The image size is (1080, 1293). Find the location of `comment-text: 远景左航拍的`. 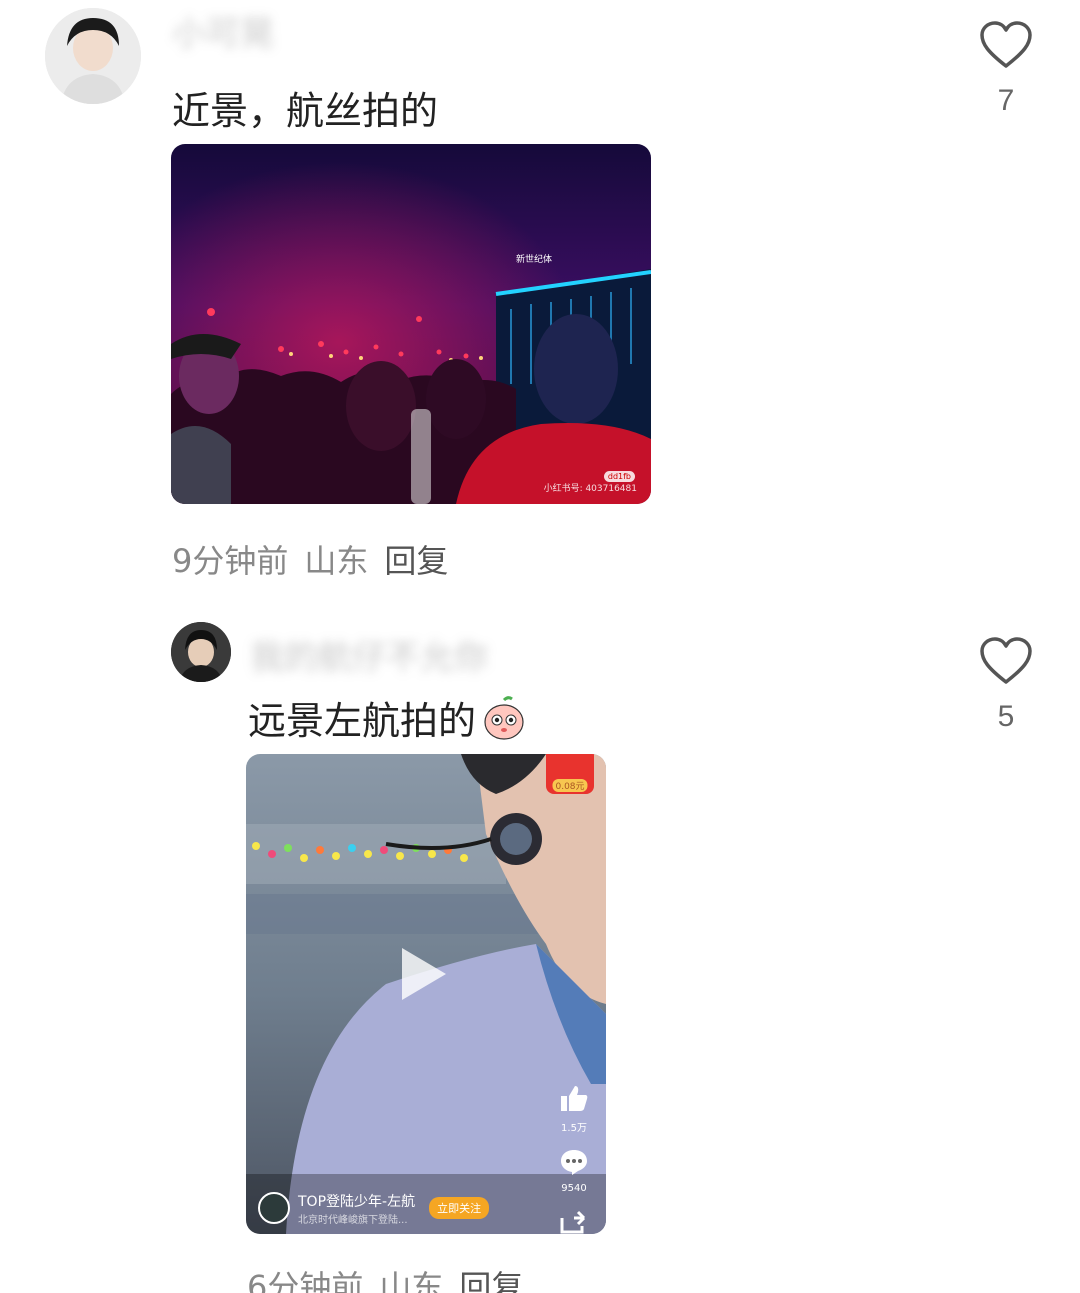

comment-text: 远景左航拍的 is located at coordinates (387, 717).